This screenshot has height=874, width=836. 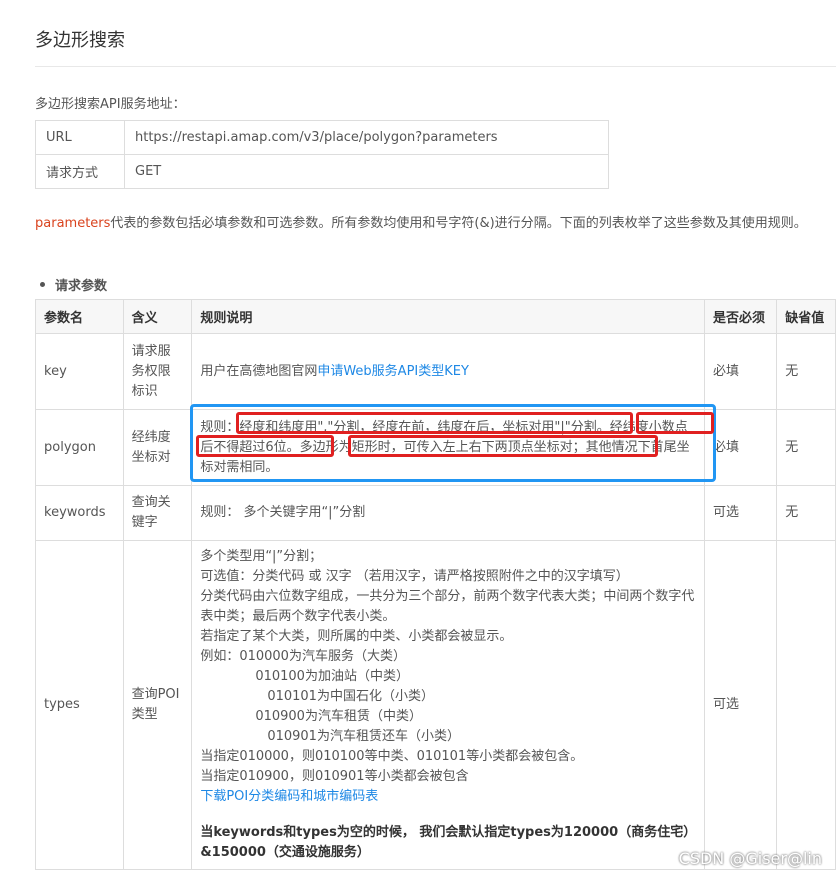 What do you see at coordinates (42, 284) in the screenshot?
I see `bullet-dot-icon` at bounding box center [42, 284].